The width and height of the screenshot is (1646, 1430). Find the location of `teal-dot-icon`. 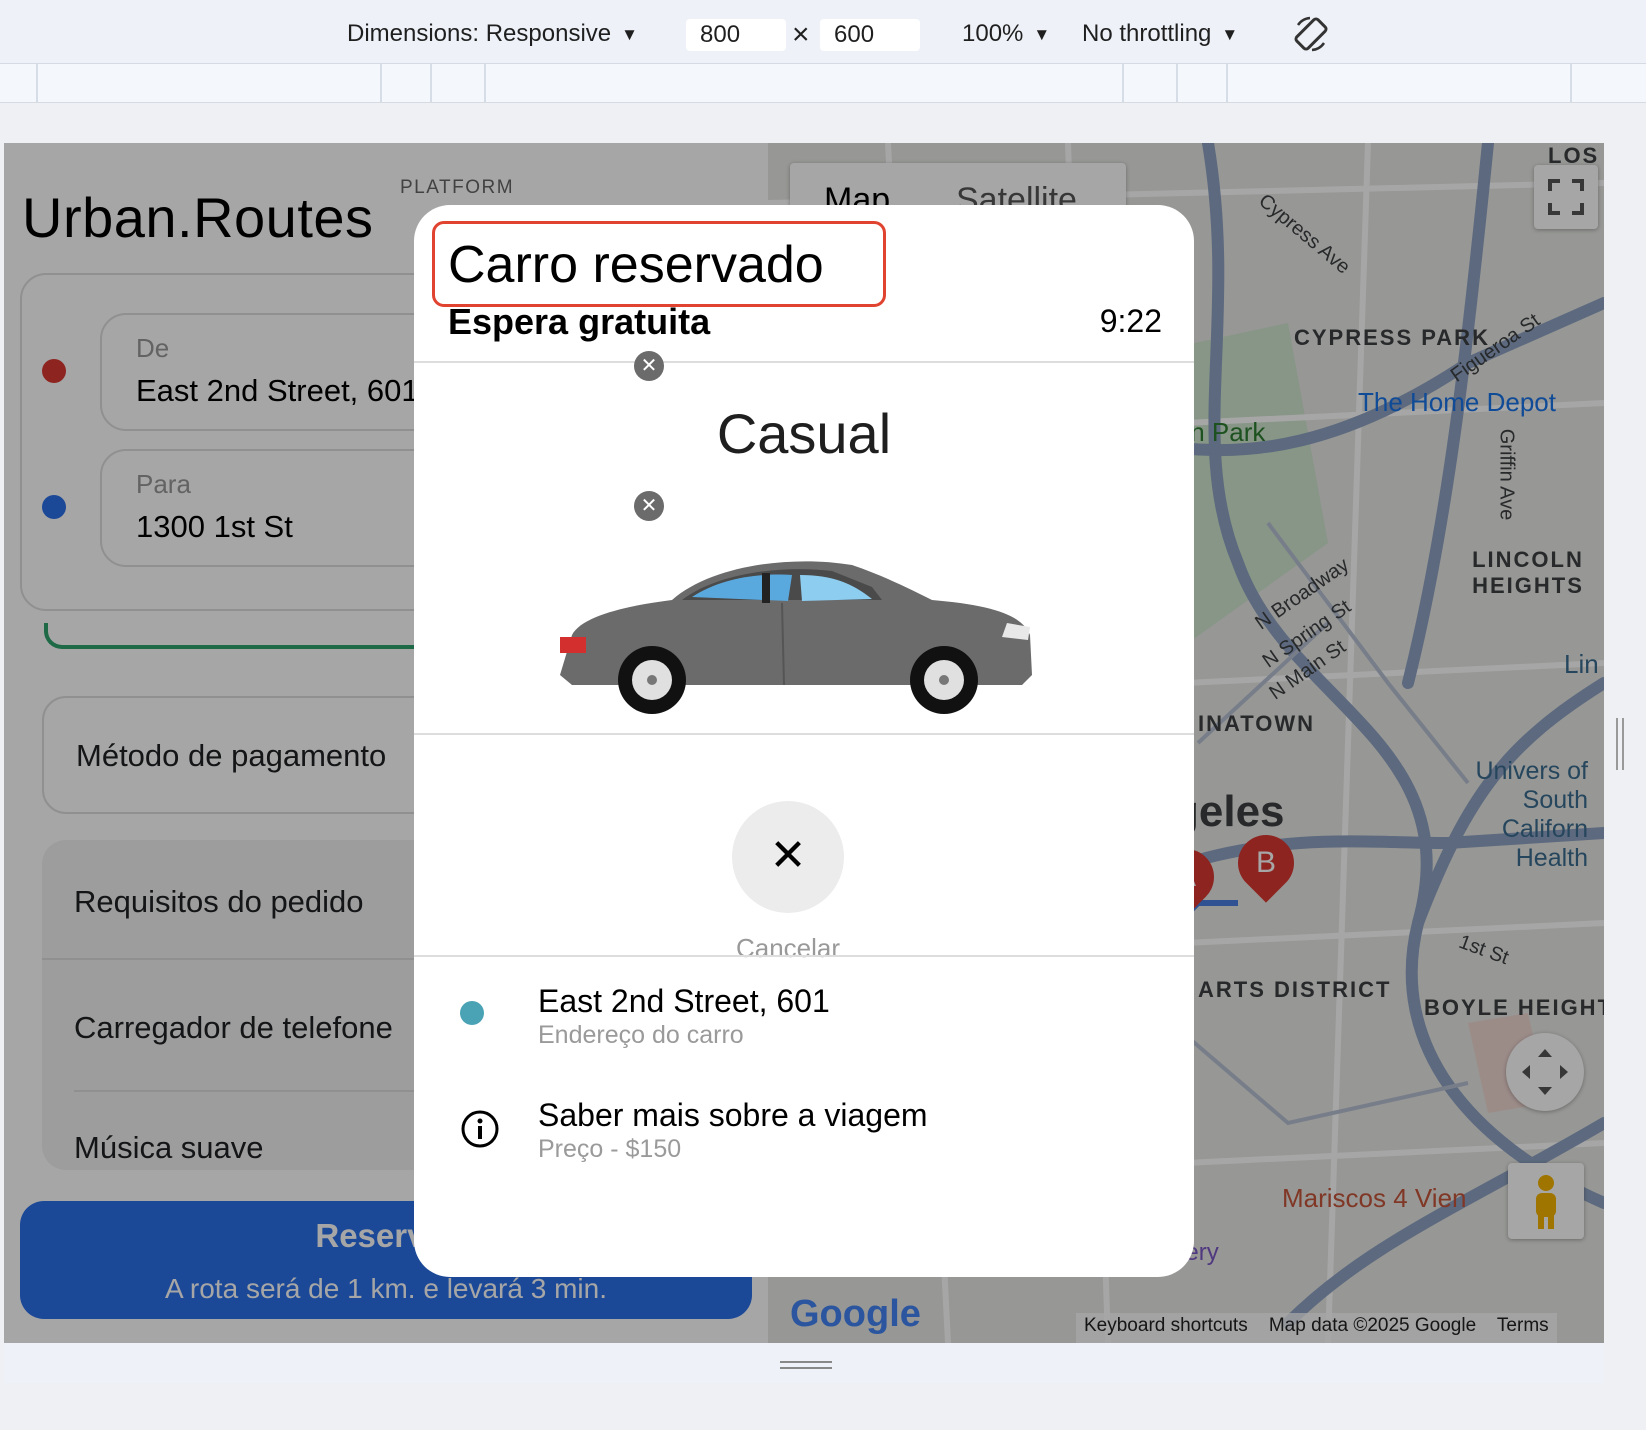

teal-dot-icon is located at coordinates (472, 1013).